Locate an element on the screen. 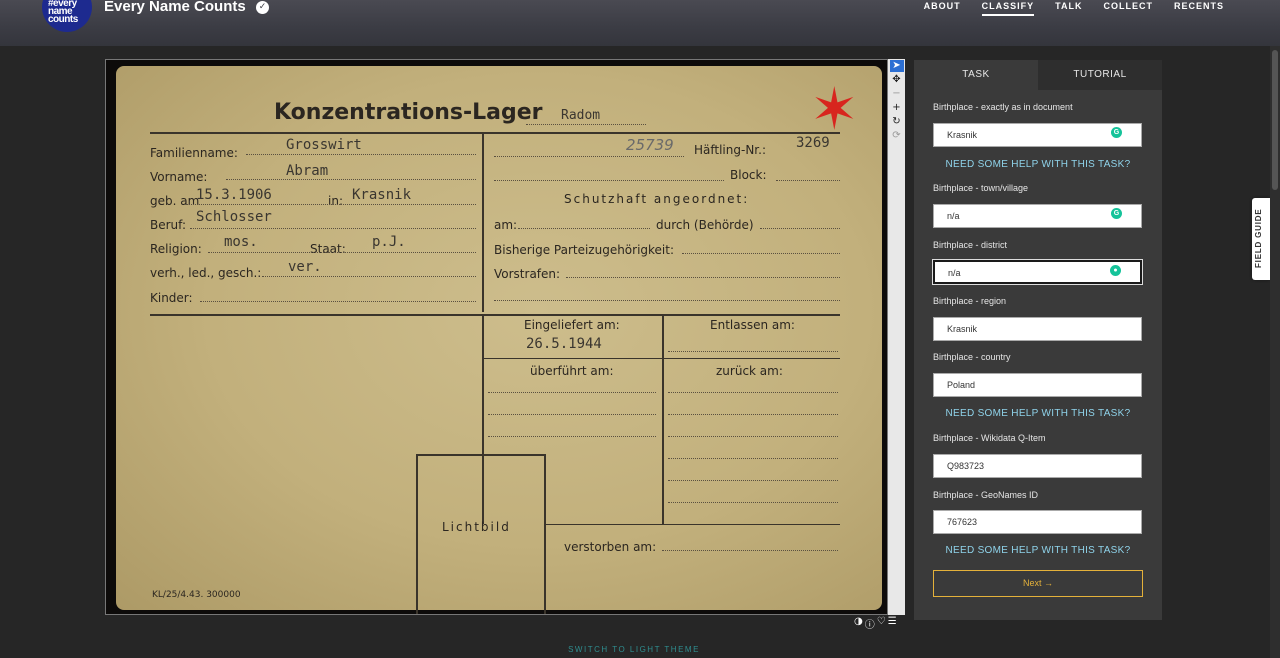 The width and height of the screenshot is (1280, 658). verified-badge-icon: ✓ is located at coordinates (262, 7).